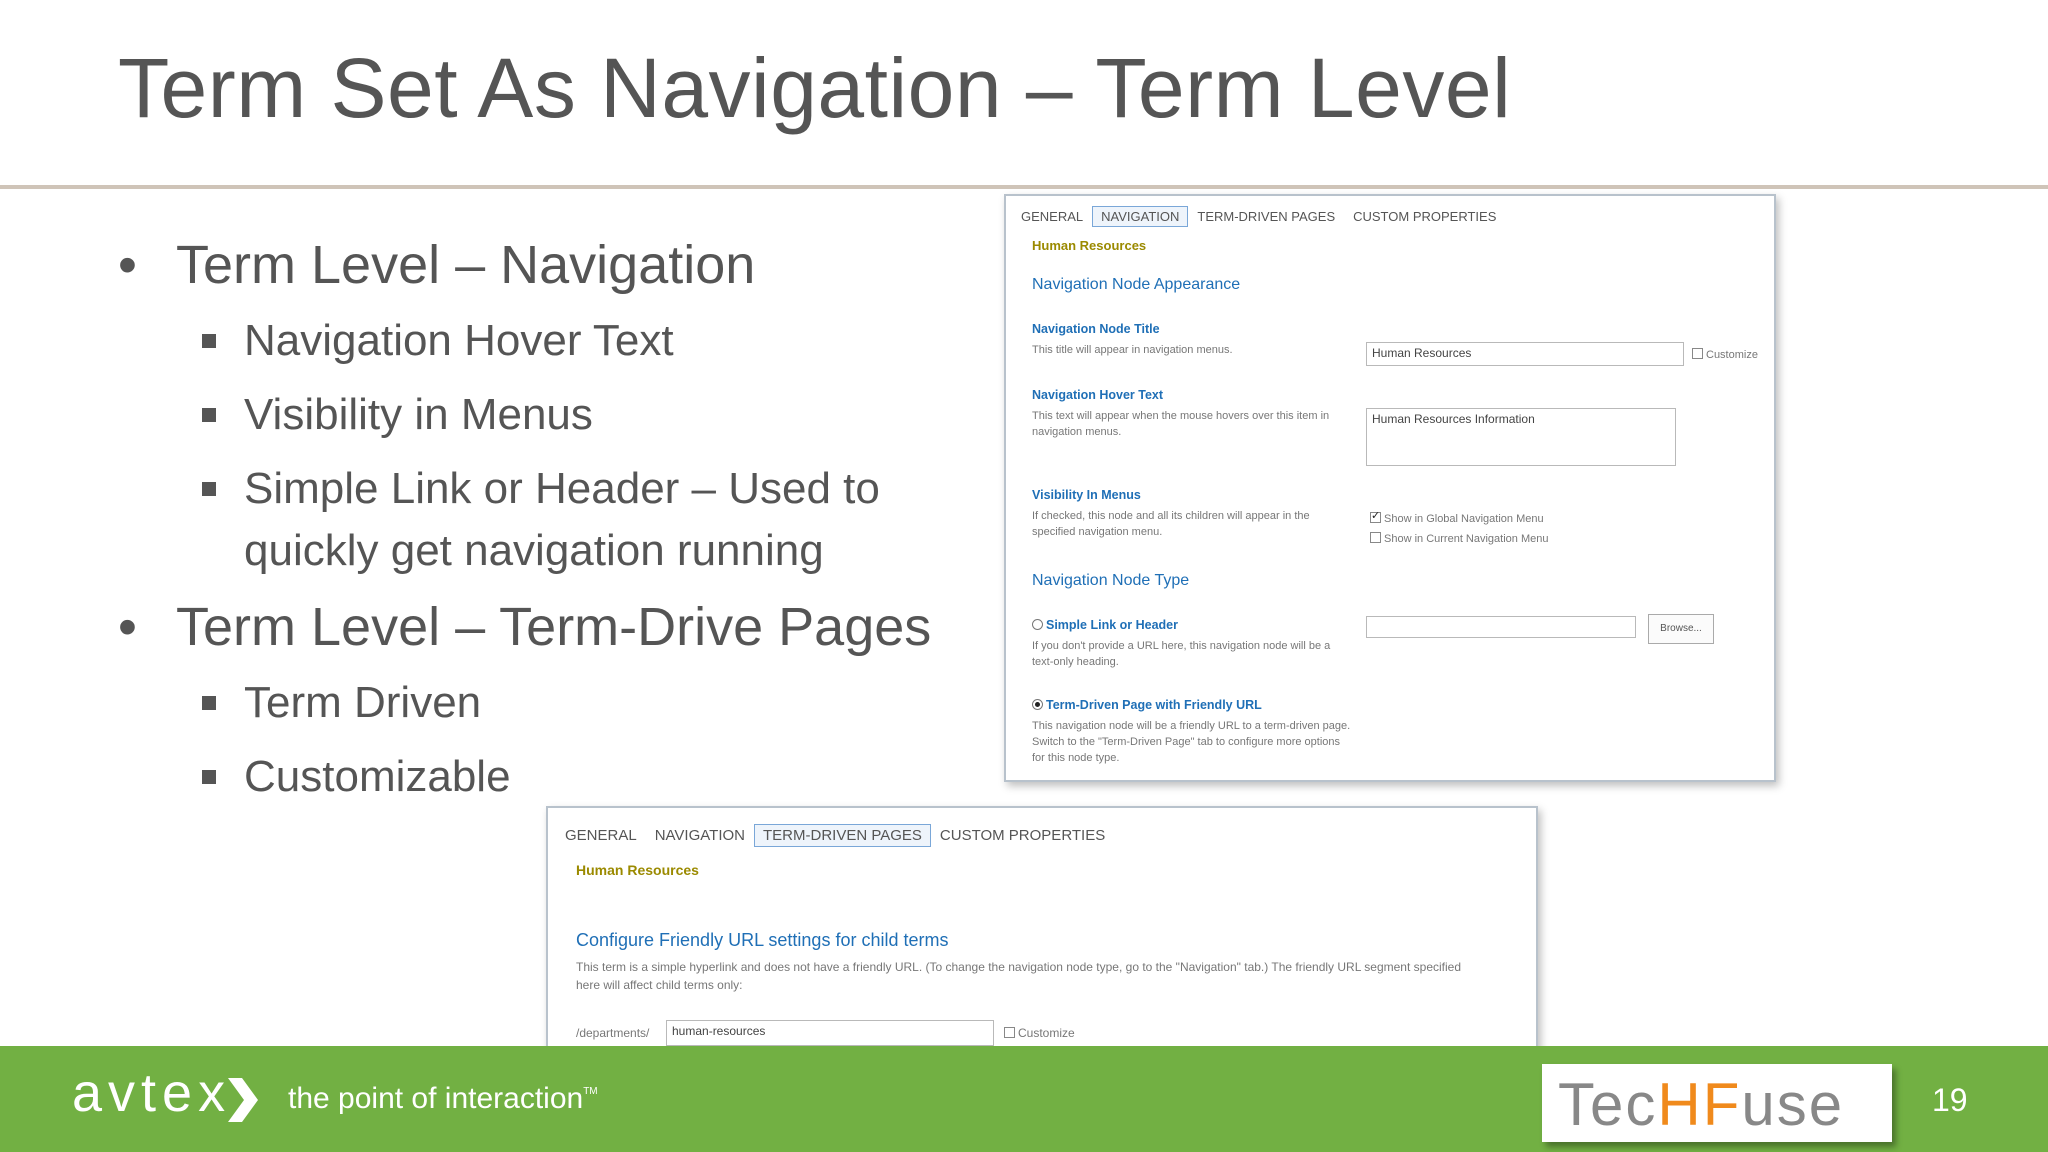 This screenshot has width=2048, height=1152. I want to click on field-label: Navigation Node Title, so click(1096, 329).